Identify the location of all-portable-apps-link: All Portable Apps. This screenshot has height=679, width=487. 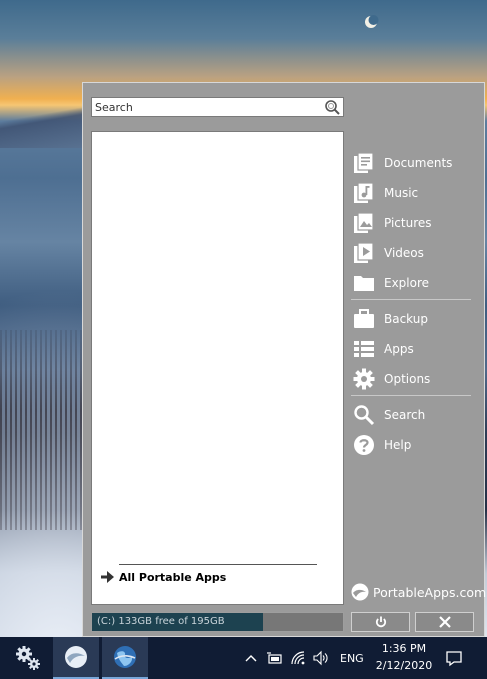
(163, 577).